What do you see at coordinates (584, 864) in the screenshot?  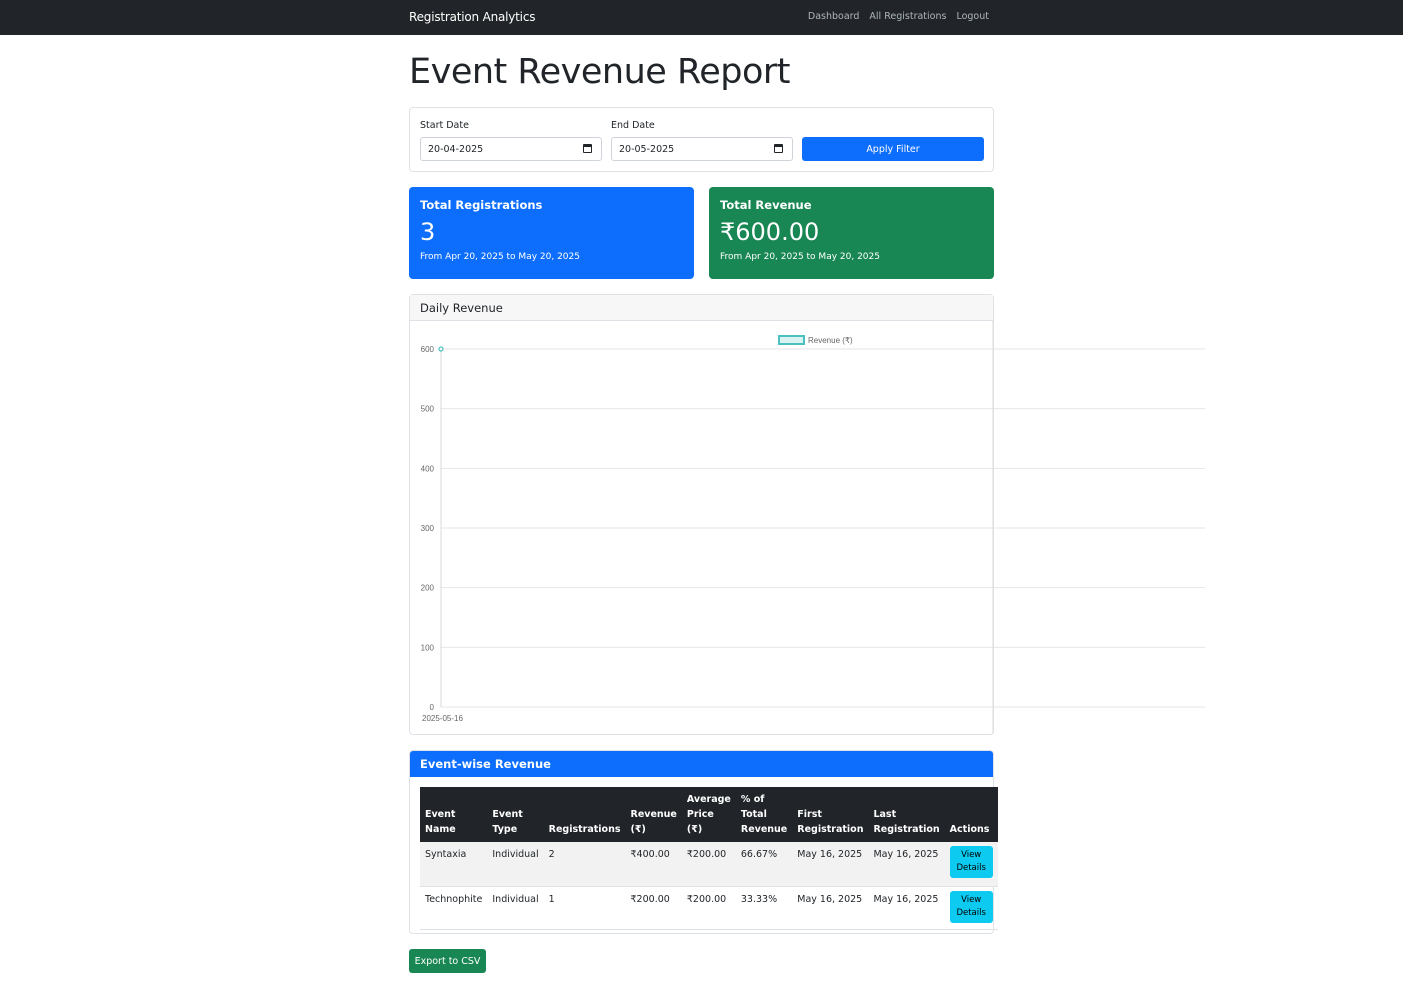 I see `registrations-cell: 2` at bounding box center [584, 864].